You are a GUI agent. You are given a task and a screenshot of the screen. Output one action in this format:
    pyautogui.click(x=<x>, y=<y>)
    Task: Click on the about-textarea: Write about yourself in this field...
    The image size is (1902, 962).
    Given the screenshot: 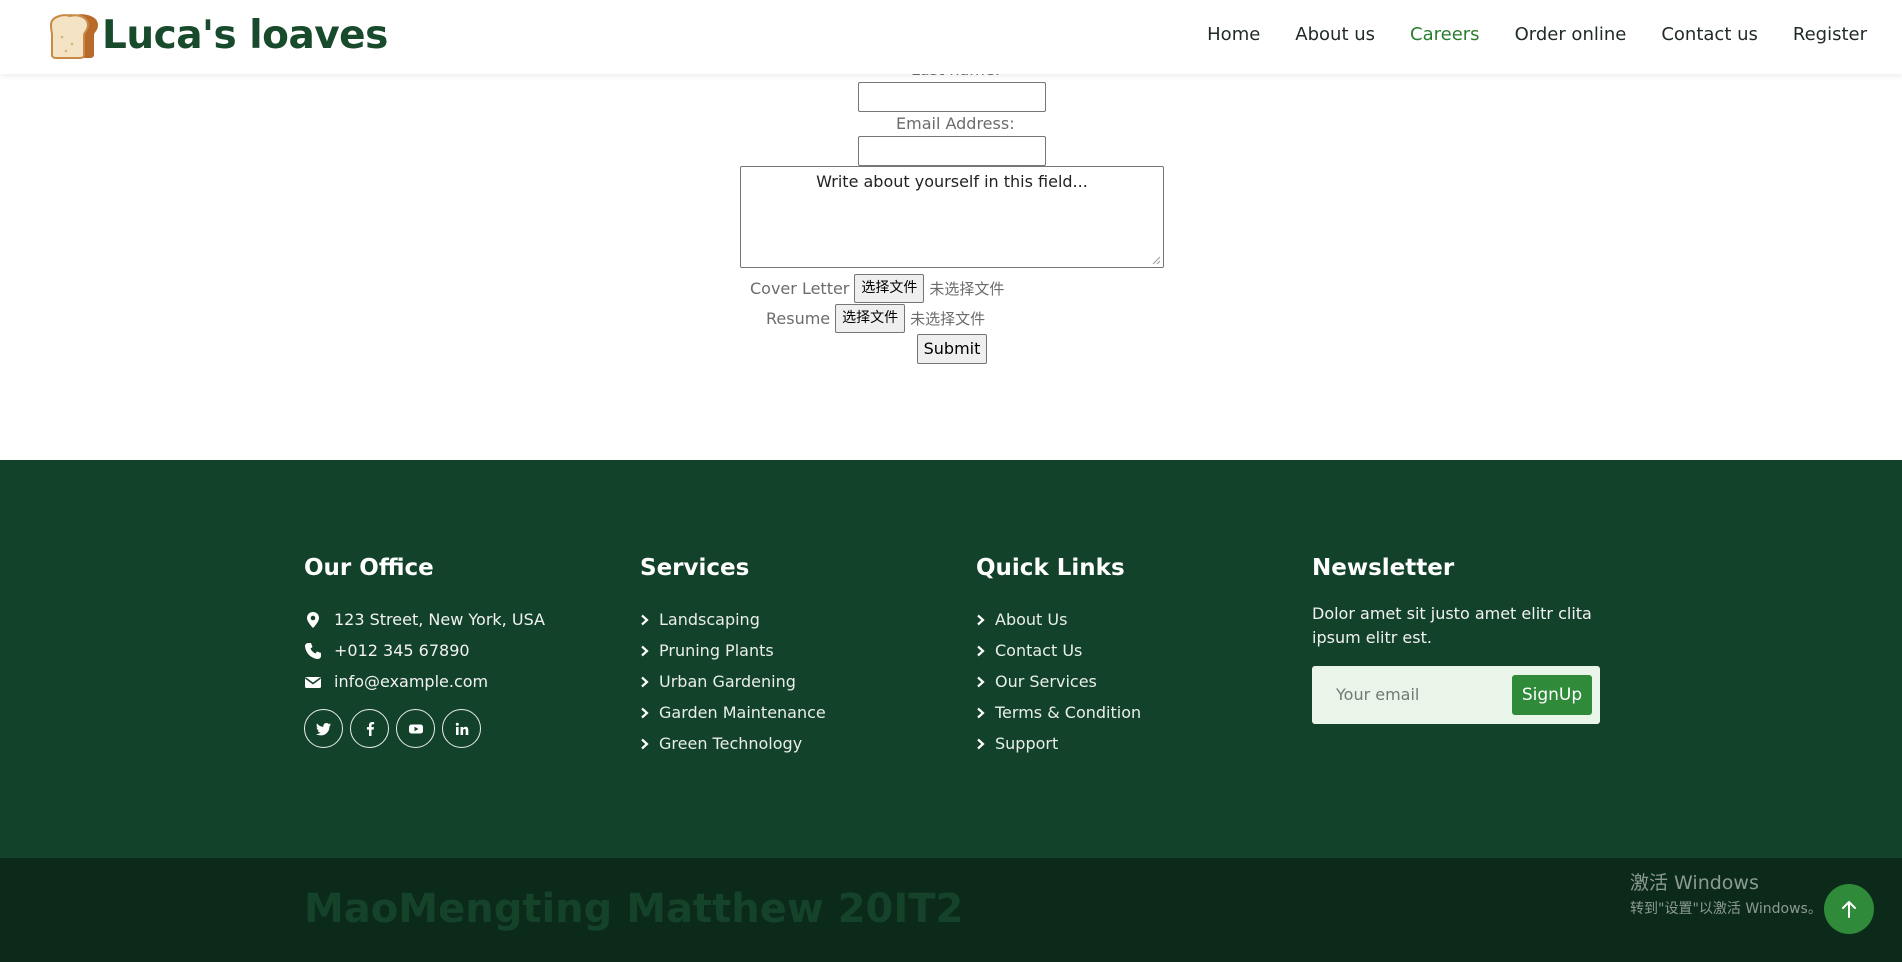 What is the action you would take?
    pyautogui.click(x=952, y=217)
    